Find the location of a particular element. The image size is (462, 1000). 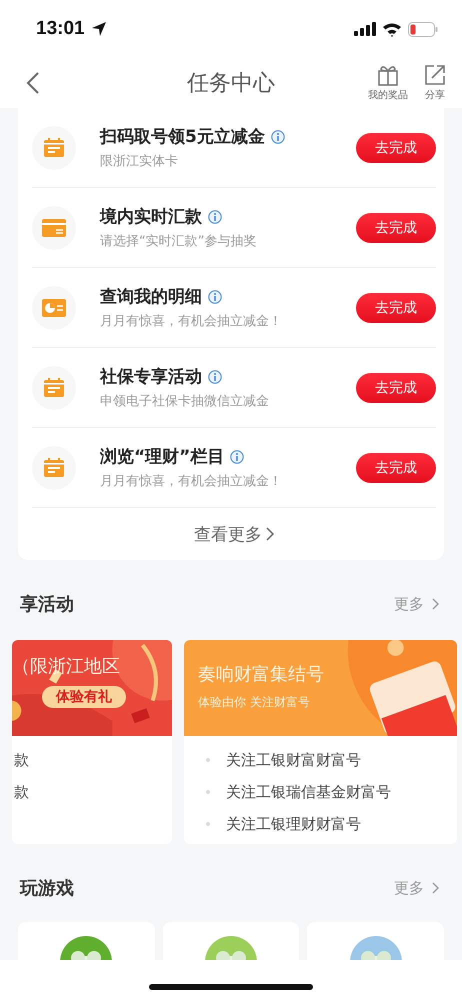

share-icon is located at coordinates (435, 75).